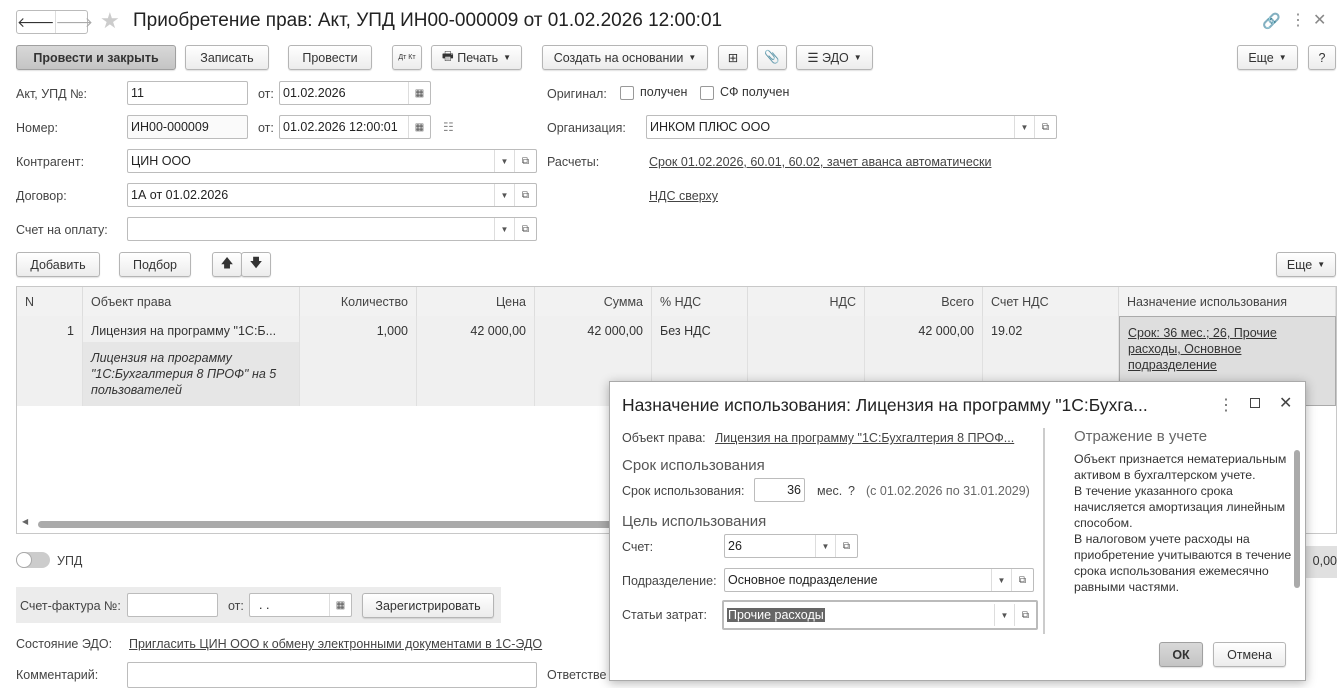 The height and width of the screenshot is (688, 1337). I want to click on col-vat-rate: % НДС, so click(700, 301).